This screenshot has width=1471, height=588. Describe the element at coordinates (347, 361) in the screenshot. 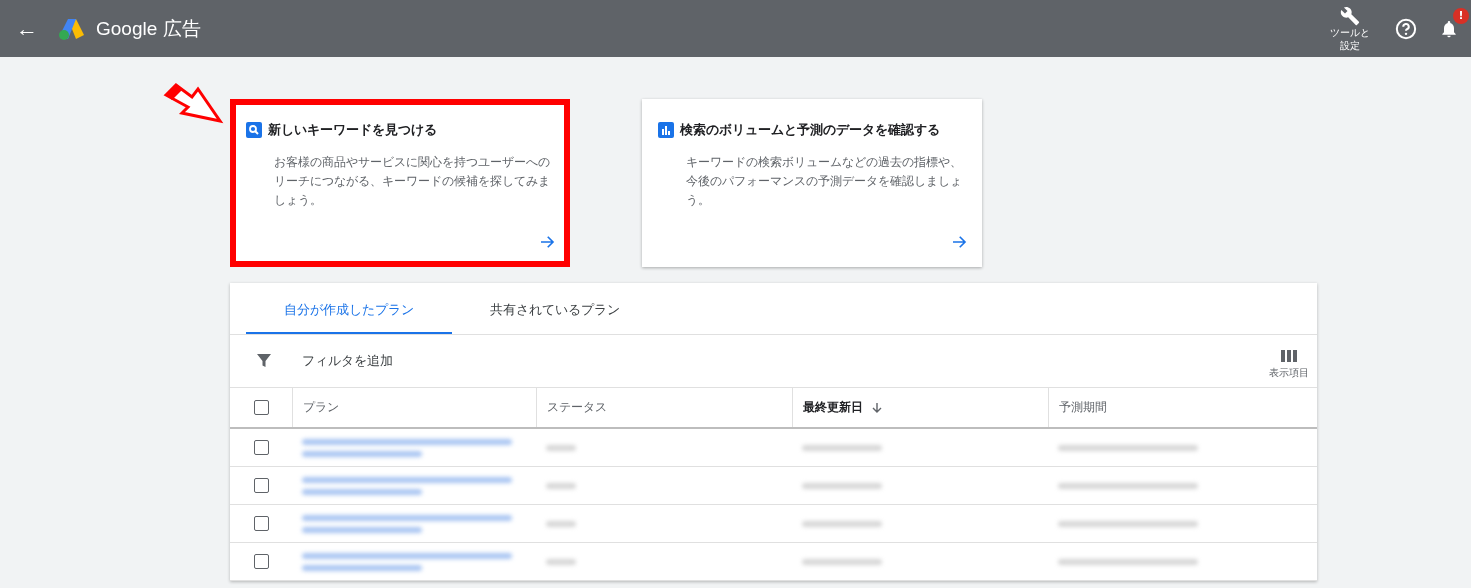

I see `add-filter-button: フィルタを追加` at that location.